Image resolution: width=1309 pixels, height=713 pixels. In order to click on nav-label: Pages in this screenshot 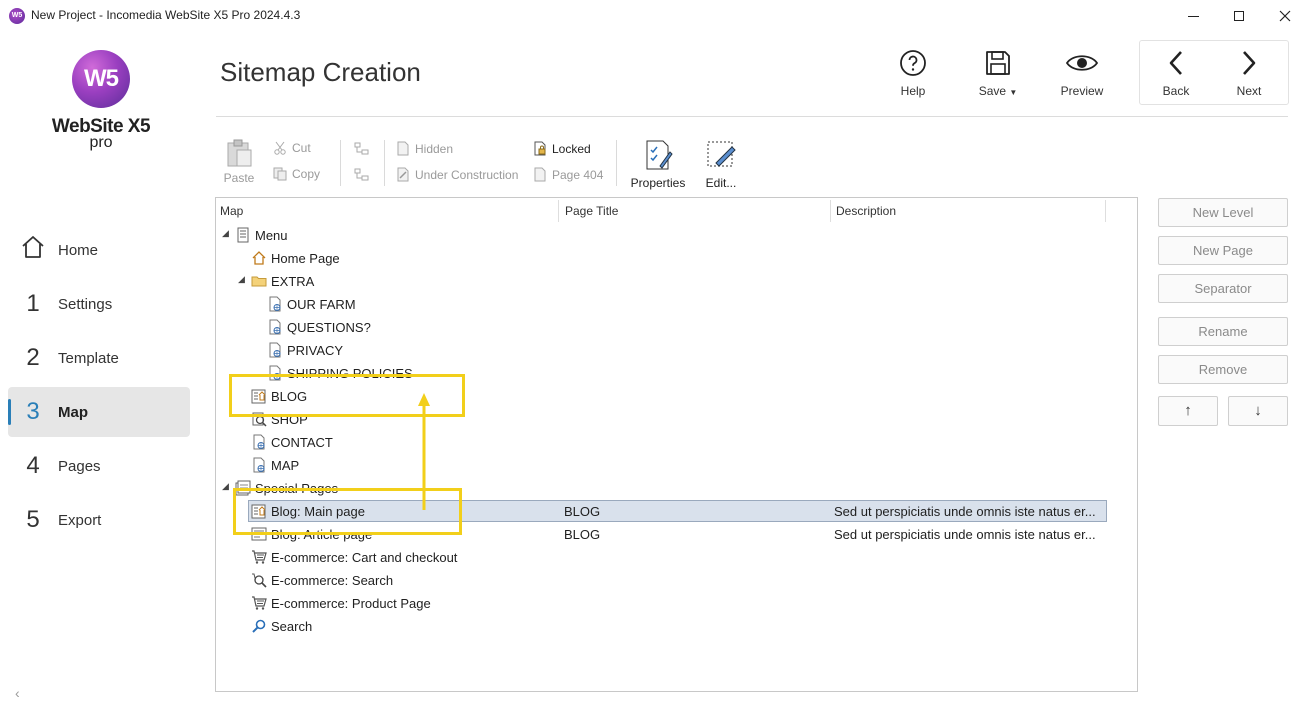, I will do `click(79, 466)`.